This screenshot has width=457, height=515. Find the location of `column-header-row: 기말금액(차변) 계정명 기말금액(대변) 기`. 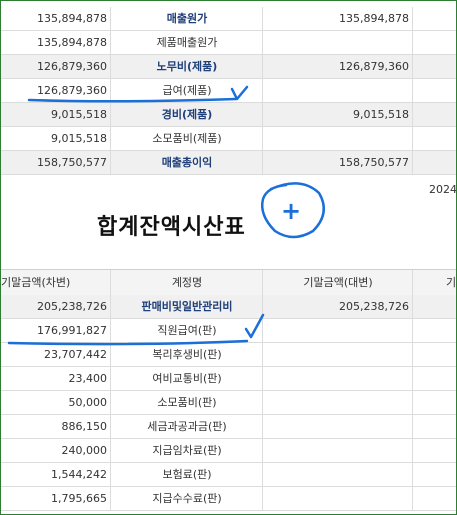

column-header-row: 기말금액(차변) 계정명 기말금액(대변) 기 is located at coordinates (228, 282).